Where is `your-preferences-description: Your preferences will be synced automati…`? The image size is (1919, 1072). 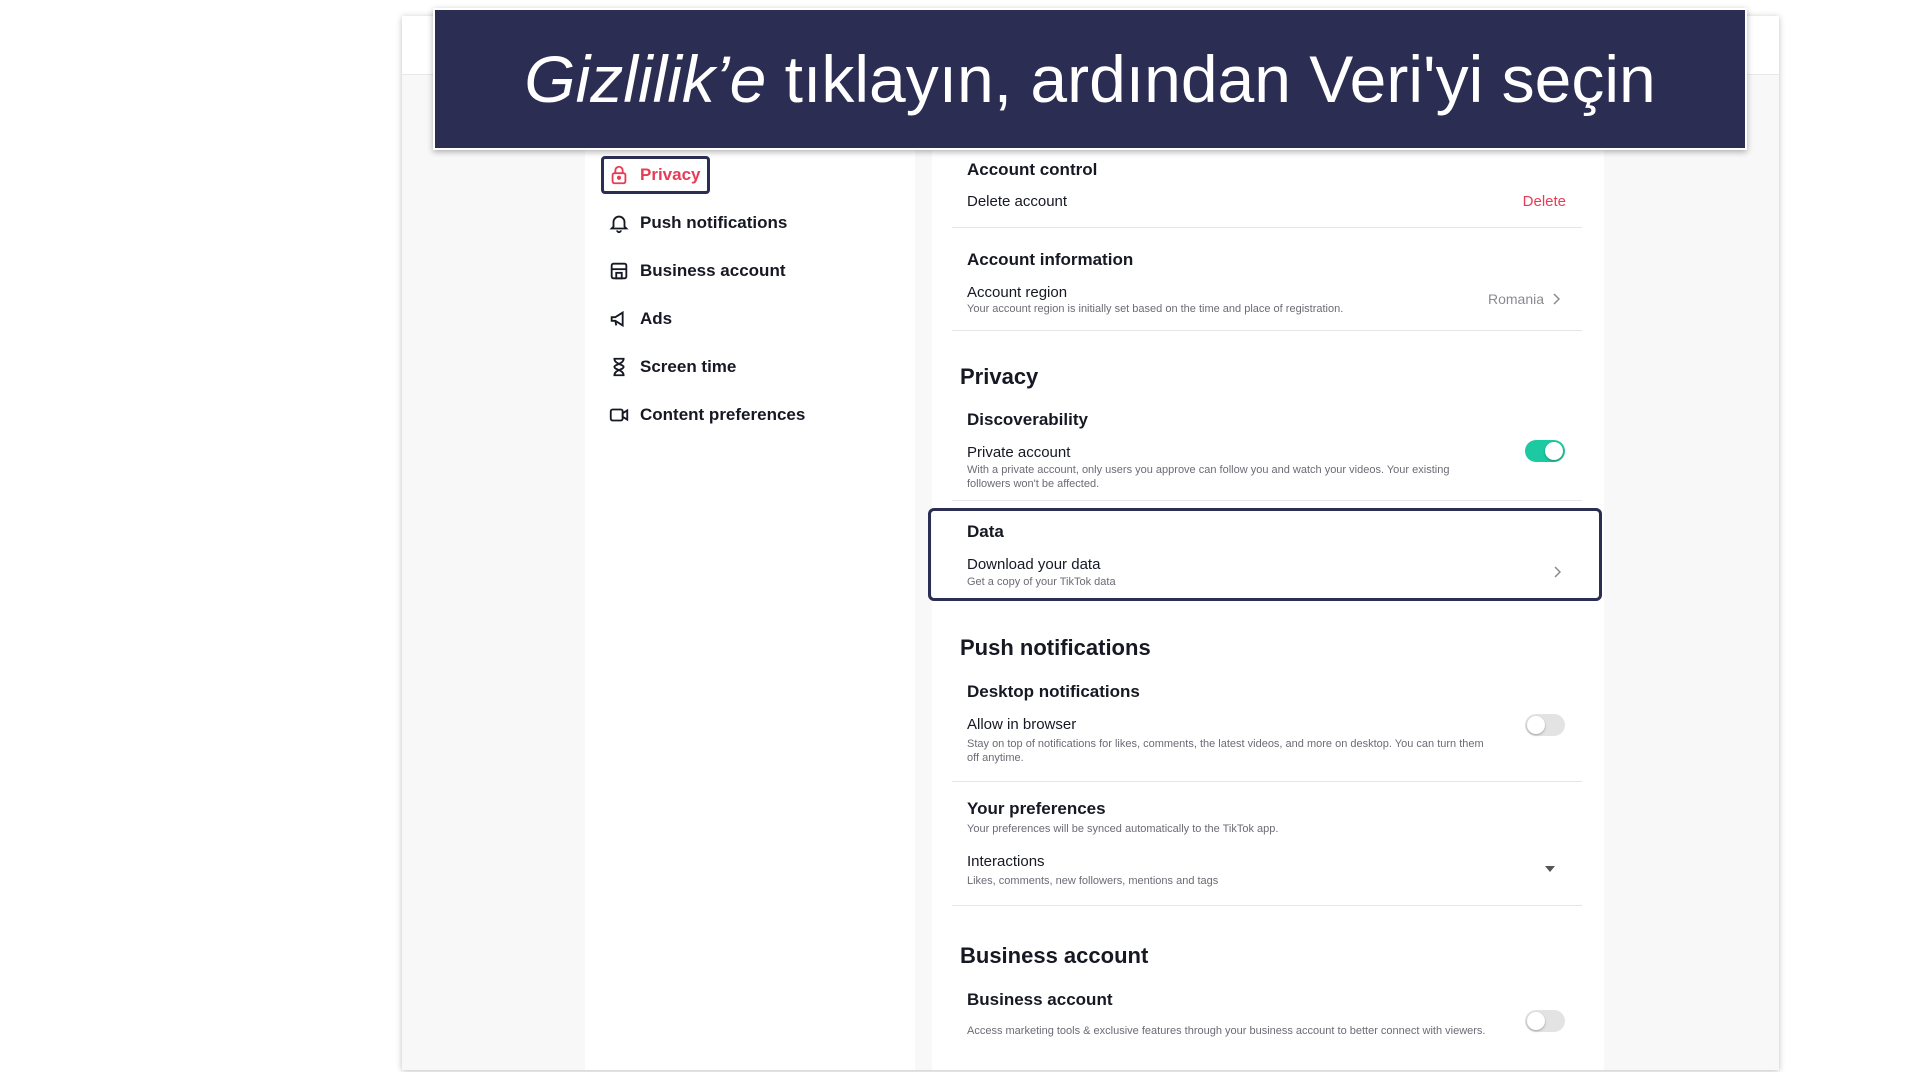 your-preferences-description: Your preferences will be synced automati… is located at coordinates (1123, 829).